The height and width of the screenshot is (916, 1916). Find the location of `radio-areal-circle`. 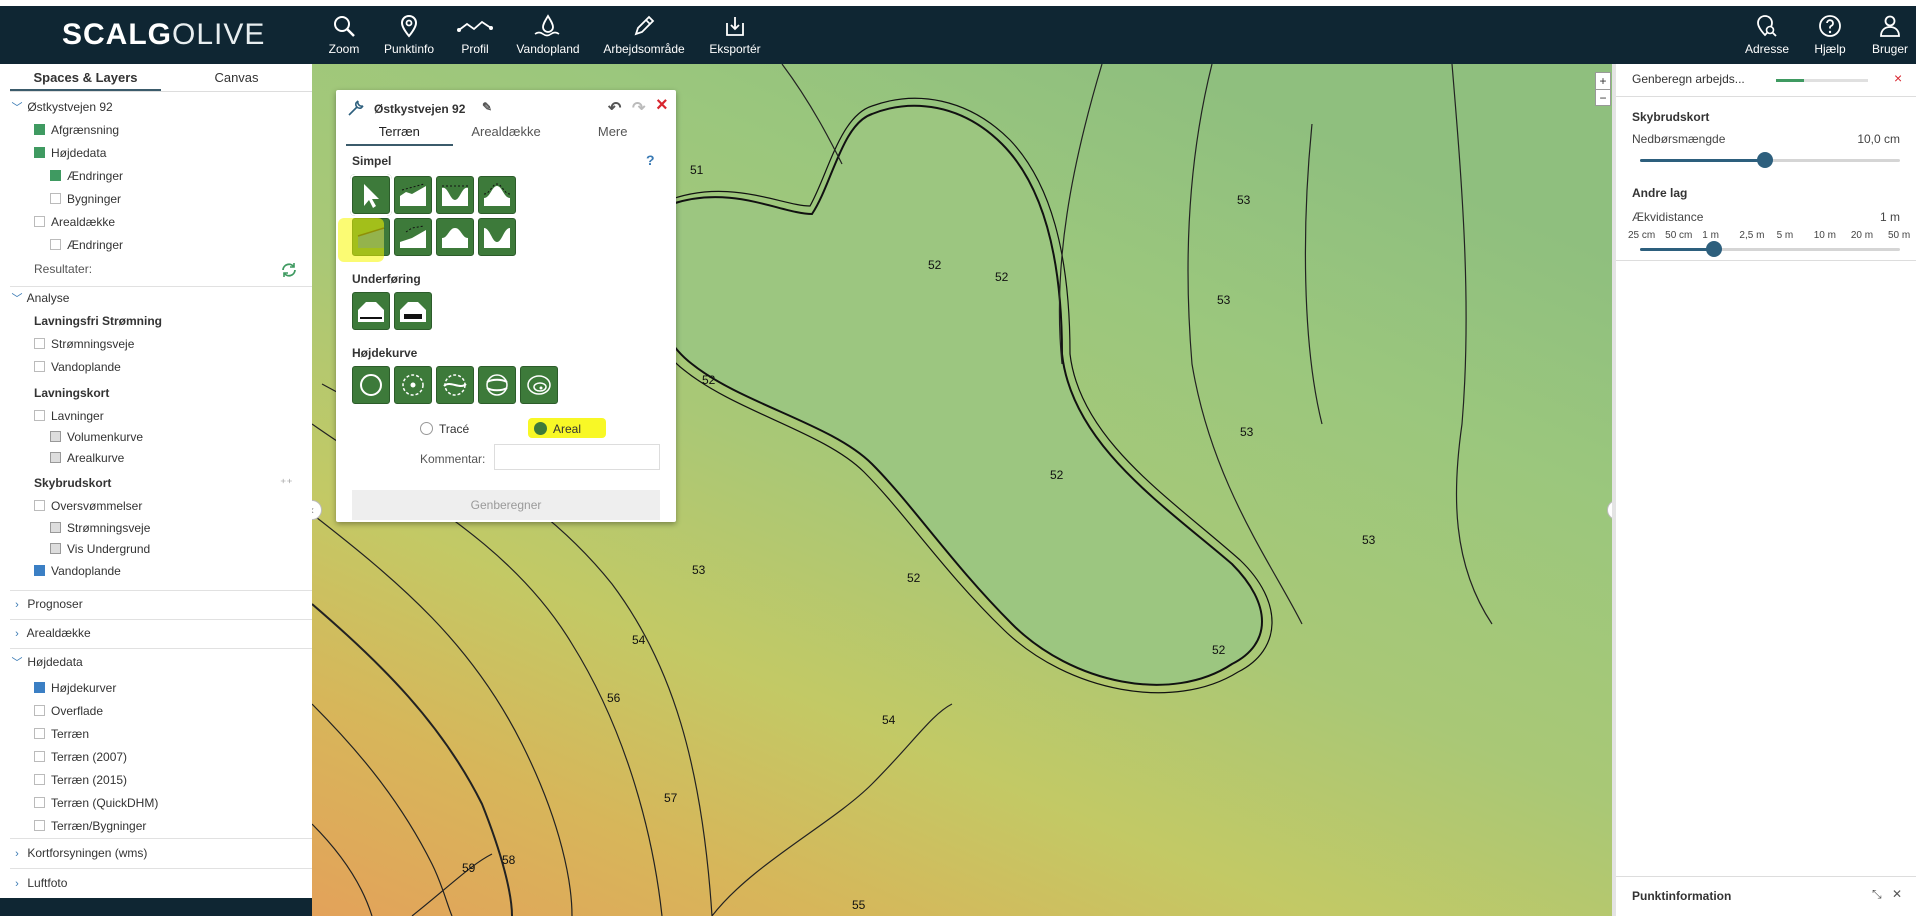

radio-areal-circle is located at coordinates (540, 428).